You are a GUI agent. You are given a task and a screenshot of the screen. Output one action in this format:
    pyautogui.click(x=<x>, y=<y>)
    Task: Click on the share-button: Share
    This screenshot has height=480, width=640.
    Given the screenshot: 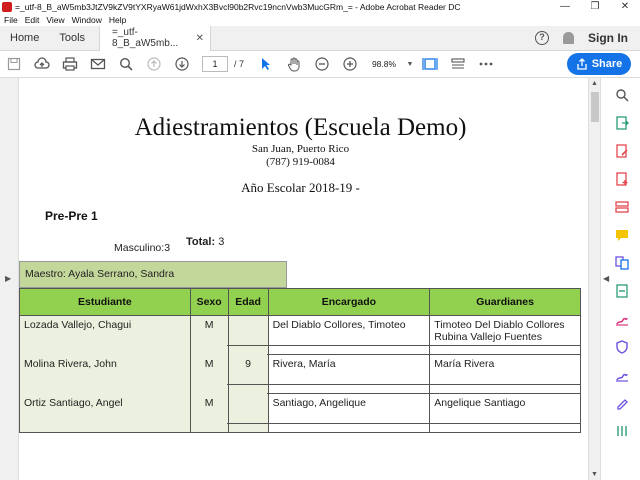 What is the action you would take?
    pyautogui.click(x=599, y=64)
    